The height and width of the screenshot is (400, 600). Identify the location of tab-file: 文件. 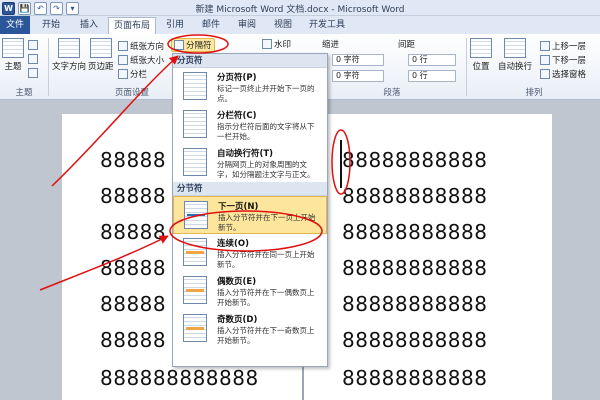
(15, 25).